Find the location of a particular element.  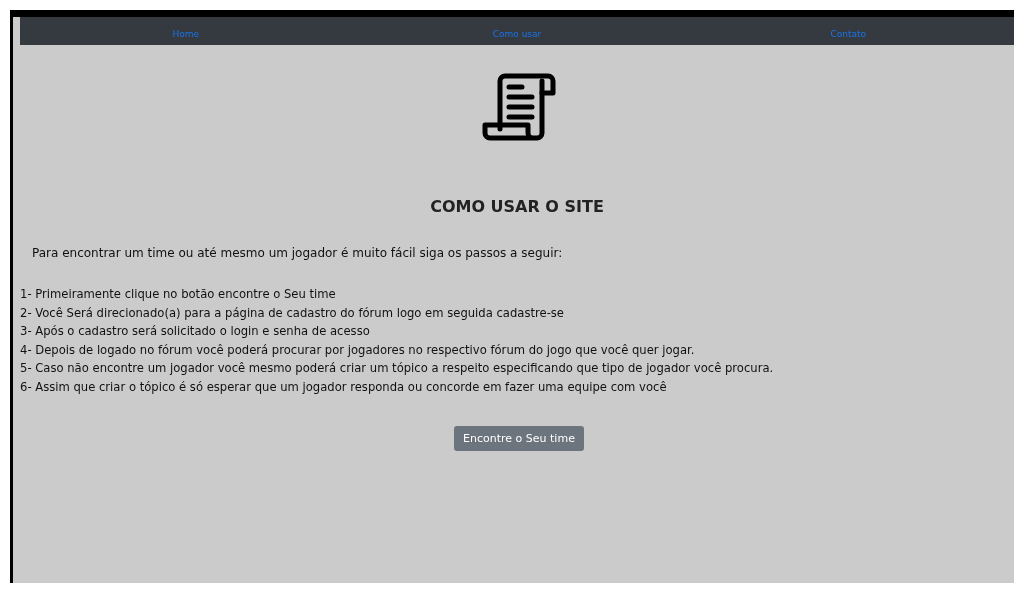

step-text: 6- Assim que criar o tópico é só esperar que um jogador responda ou concorde em fazer uma equipe com você is located at coordinates (344, 387).